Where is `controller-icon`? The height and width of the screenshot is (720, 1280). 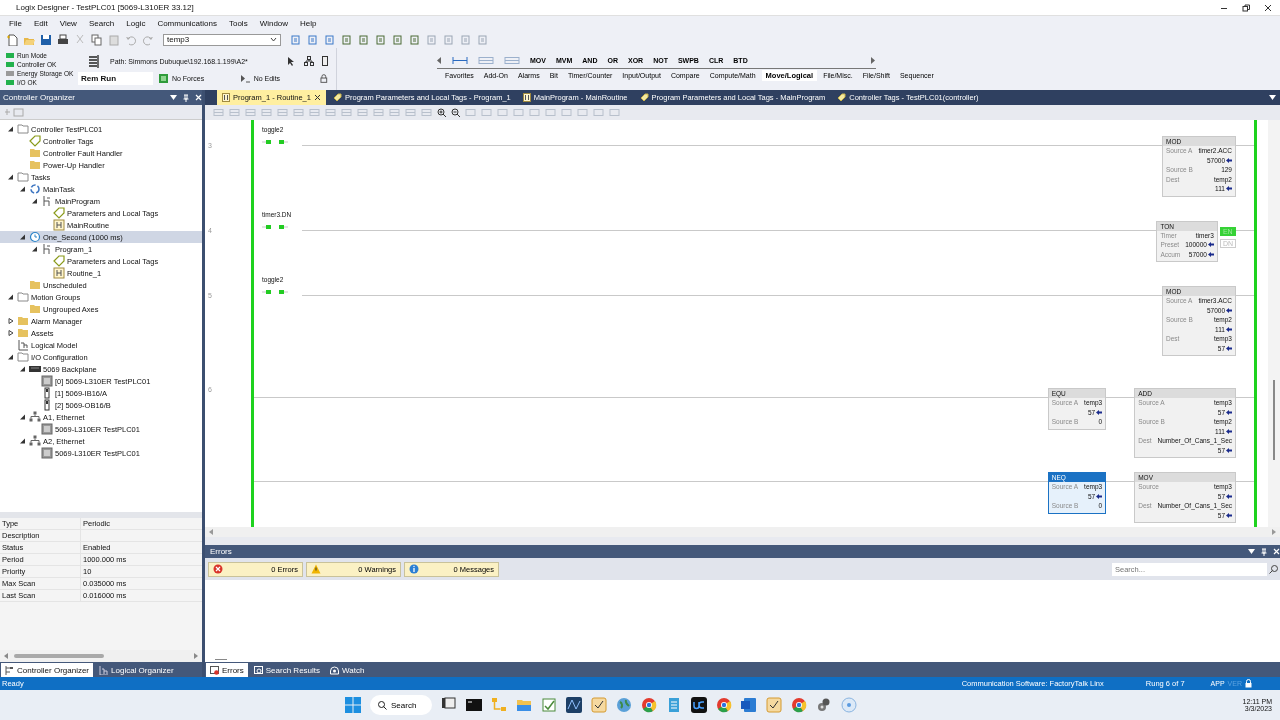 controller-icon is located at coordinates (325, 61).